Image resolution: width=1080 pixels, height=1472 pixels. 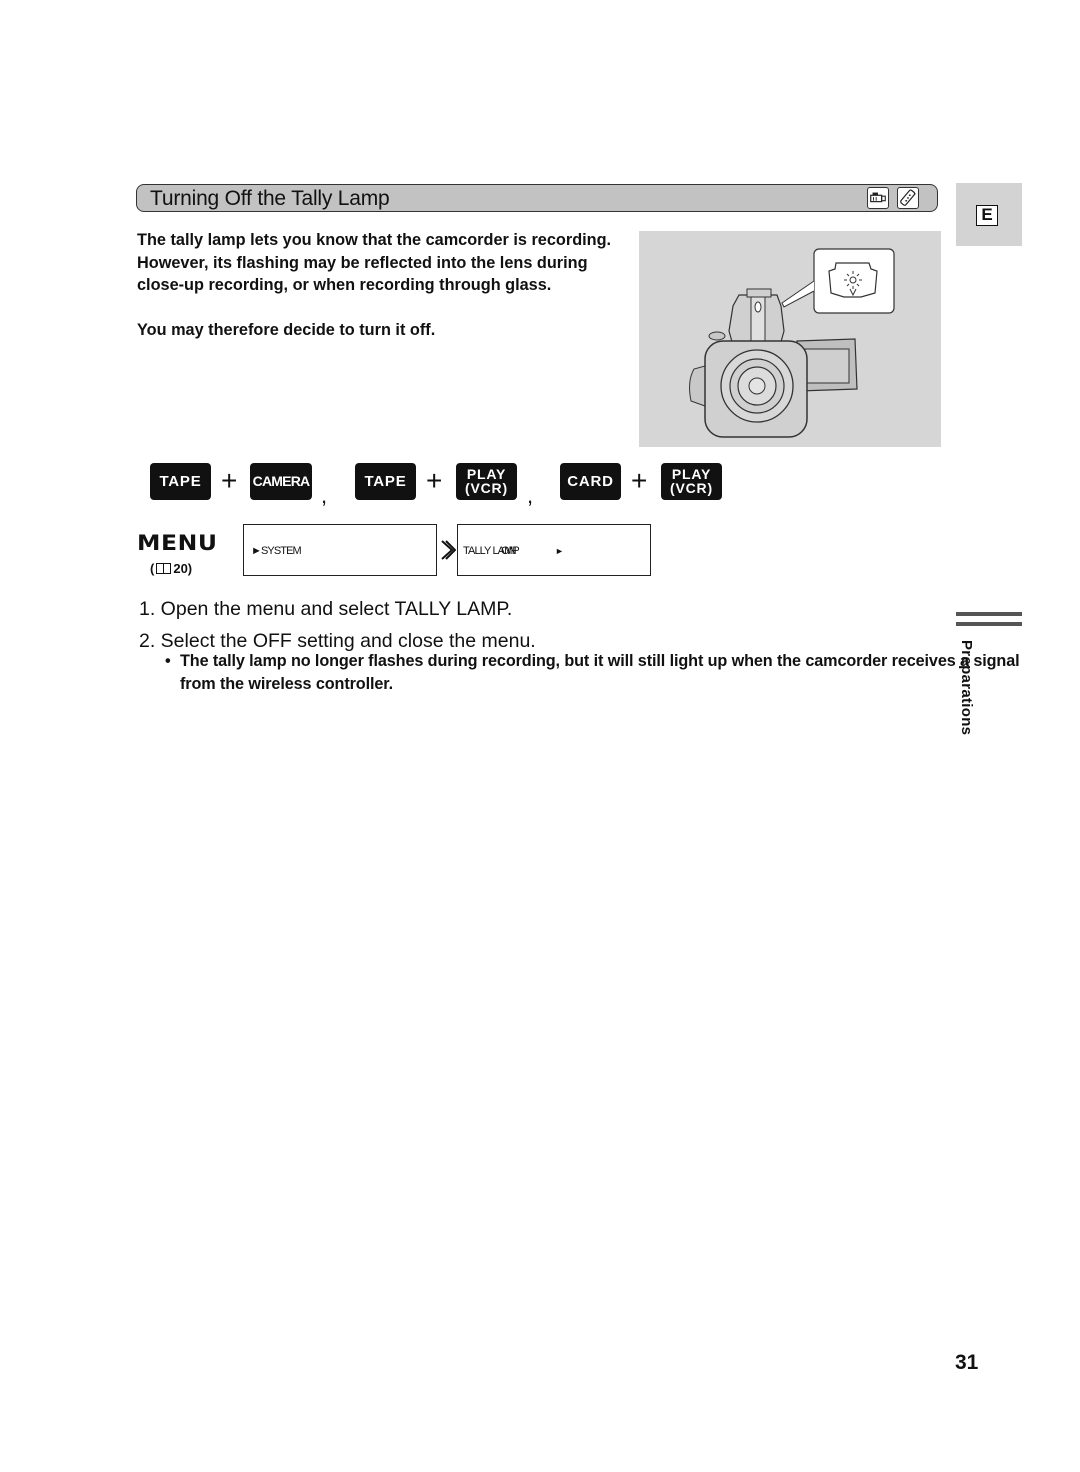 I want to click on menu-page-reference: (20), so click(x=171, y=569).